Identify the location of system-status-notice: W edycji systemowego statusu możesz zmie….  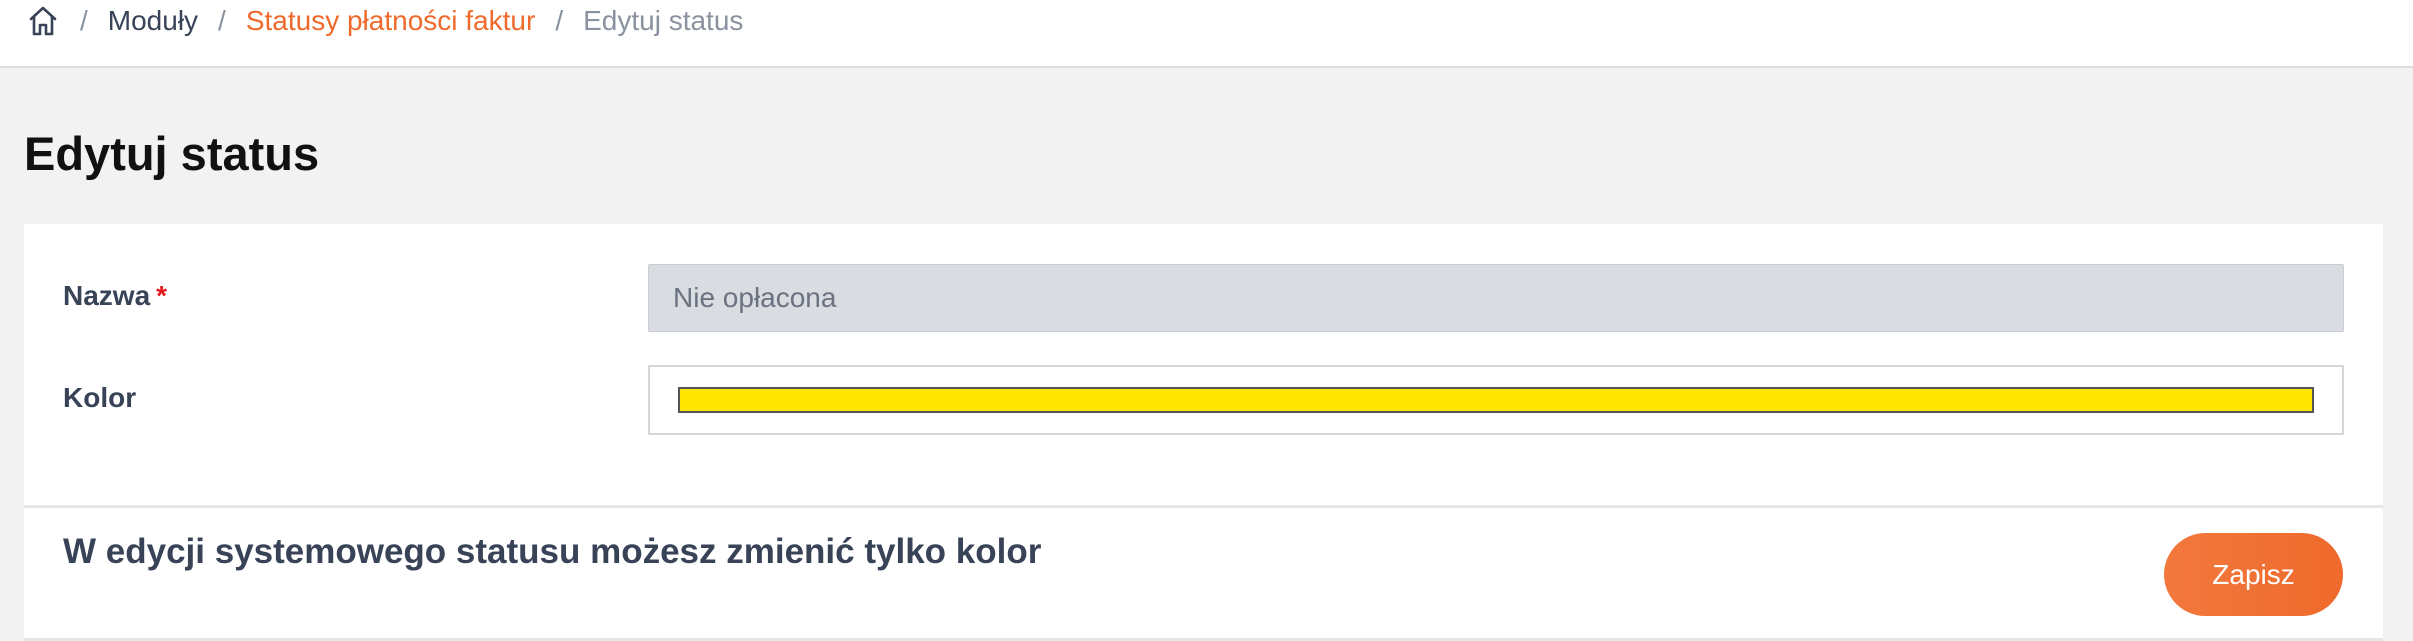
(552, 551).